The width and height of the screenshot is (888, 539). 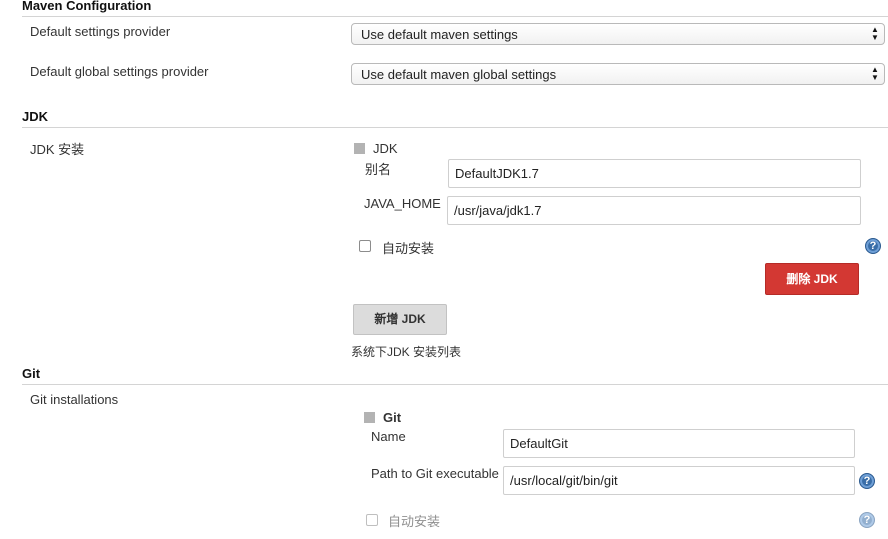 What do you see at coordinates (392, 417) in the screenshot?
I see `git-item-title: Git` at bounding box center [392, 417].